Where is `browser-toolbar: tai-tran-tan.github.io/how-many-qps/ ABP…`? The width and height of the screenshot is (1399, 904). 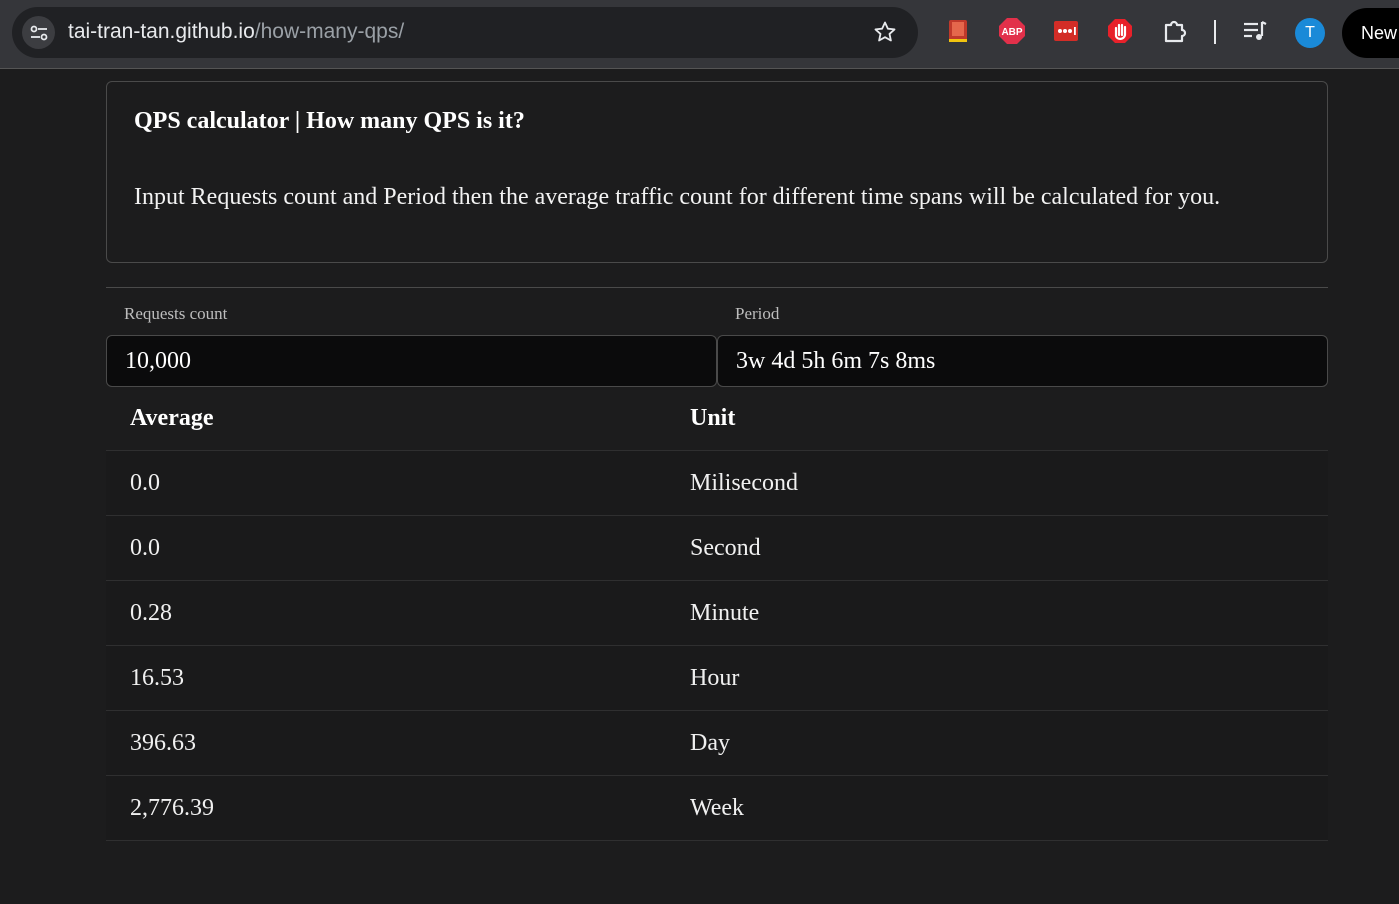 browser-toolbar: tai-tran-tan.github.io/how-many-qps/ ABP… is located at coordinates (699, 34).